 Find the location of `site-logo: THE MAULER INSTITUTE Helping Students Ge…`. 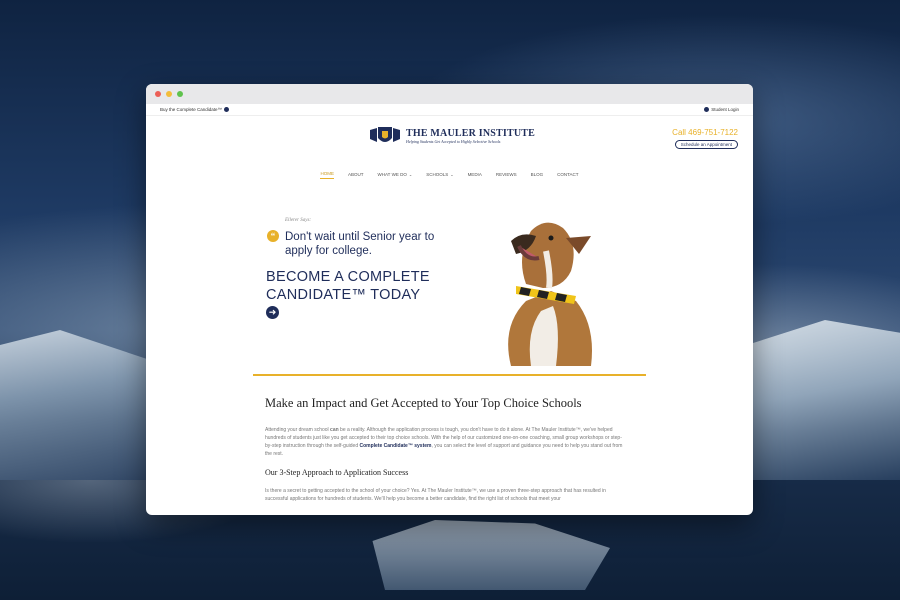

site-logo: THE MAULER INSTITUTE Helping Students Ge… is located at coordinates (451, 136).